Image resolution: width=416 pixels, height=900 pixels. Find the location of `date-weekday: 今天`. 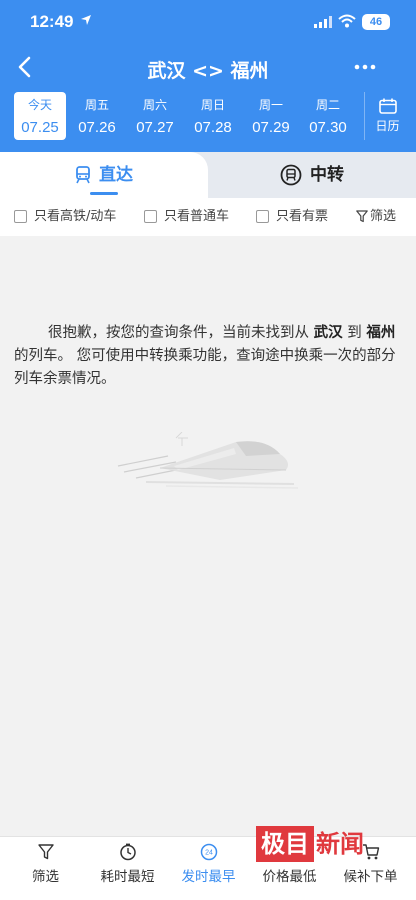

date-weekday: 今天 is located at coordinates (39, 105).